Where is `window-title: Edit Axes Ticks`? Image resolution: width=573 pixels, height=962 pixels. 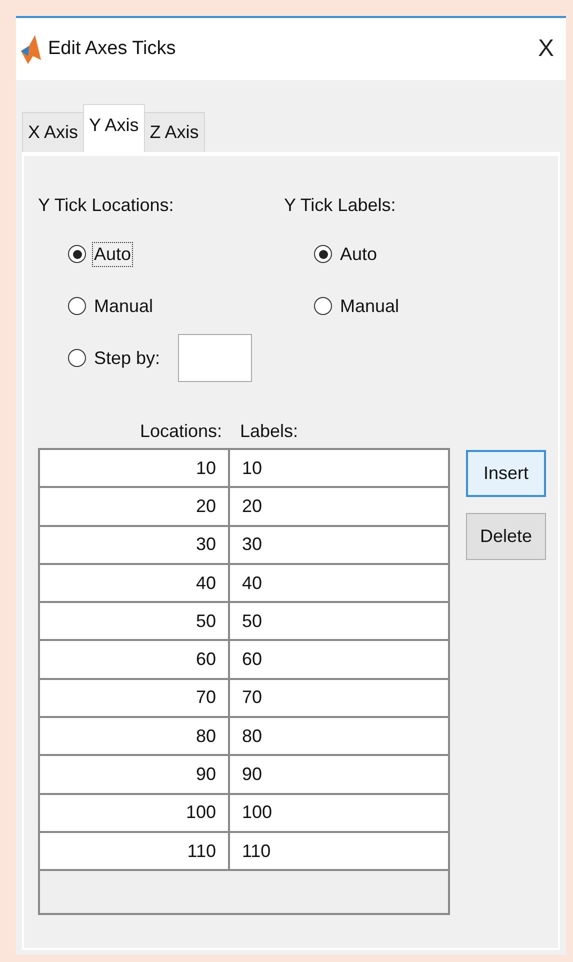 window-title: Edit Axes Ticks is located at coordinates (112, 49).